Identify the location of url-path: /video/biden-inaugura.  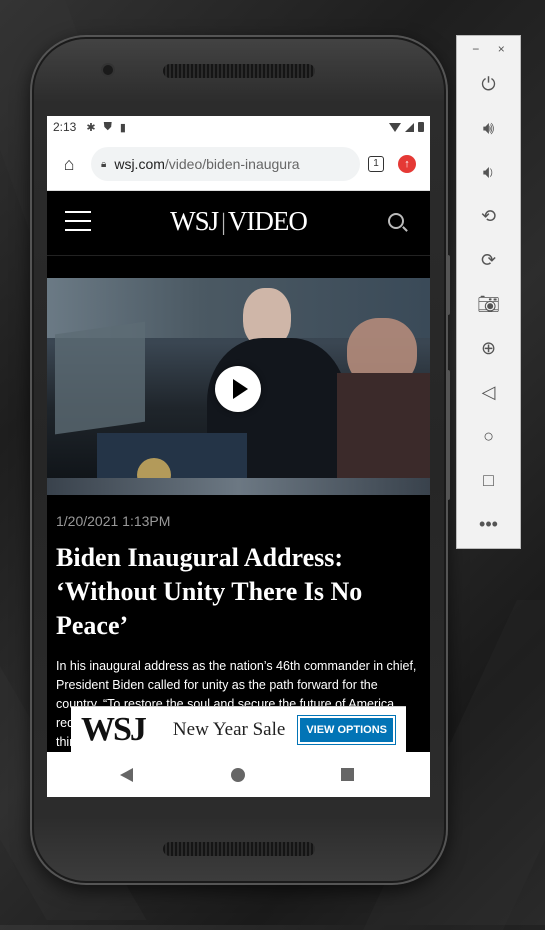
(232, 164).